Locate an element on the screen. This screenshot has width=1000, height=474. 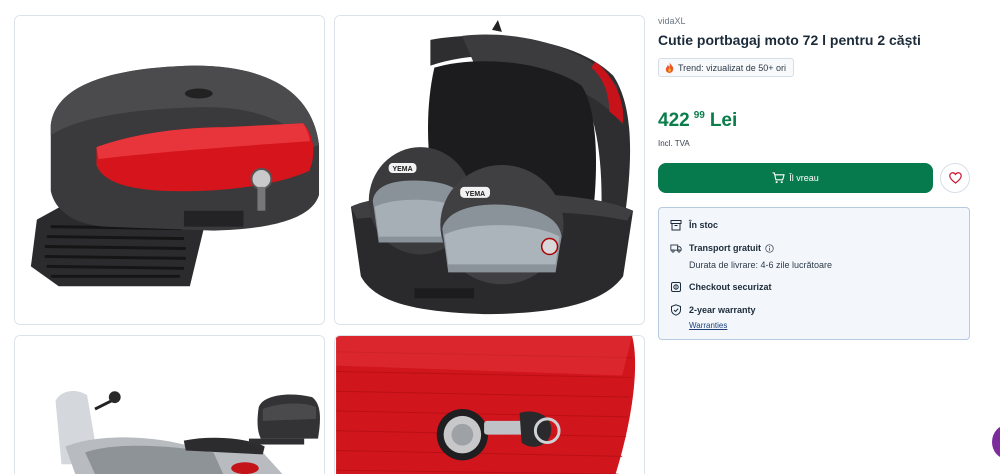
stock-row: În stoc is located at coordinates (694, 225).